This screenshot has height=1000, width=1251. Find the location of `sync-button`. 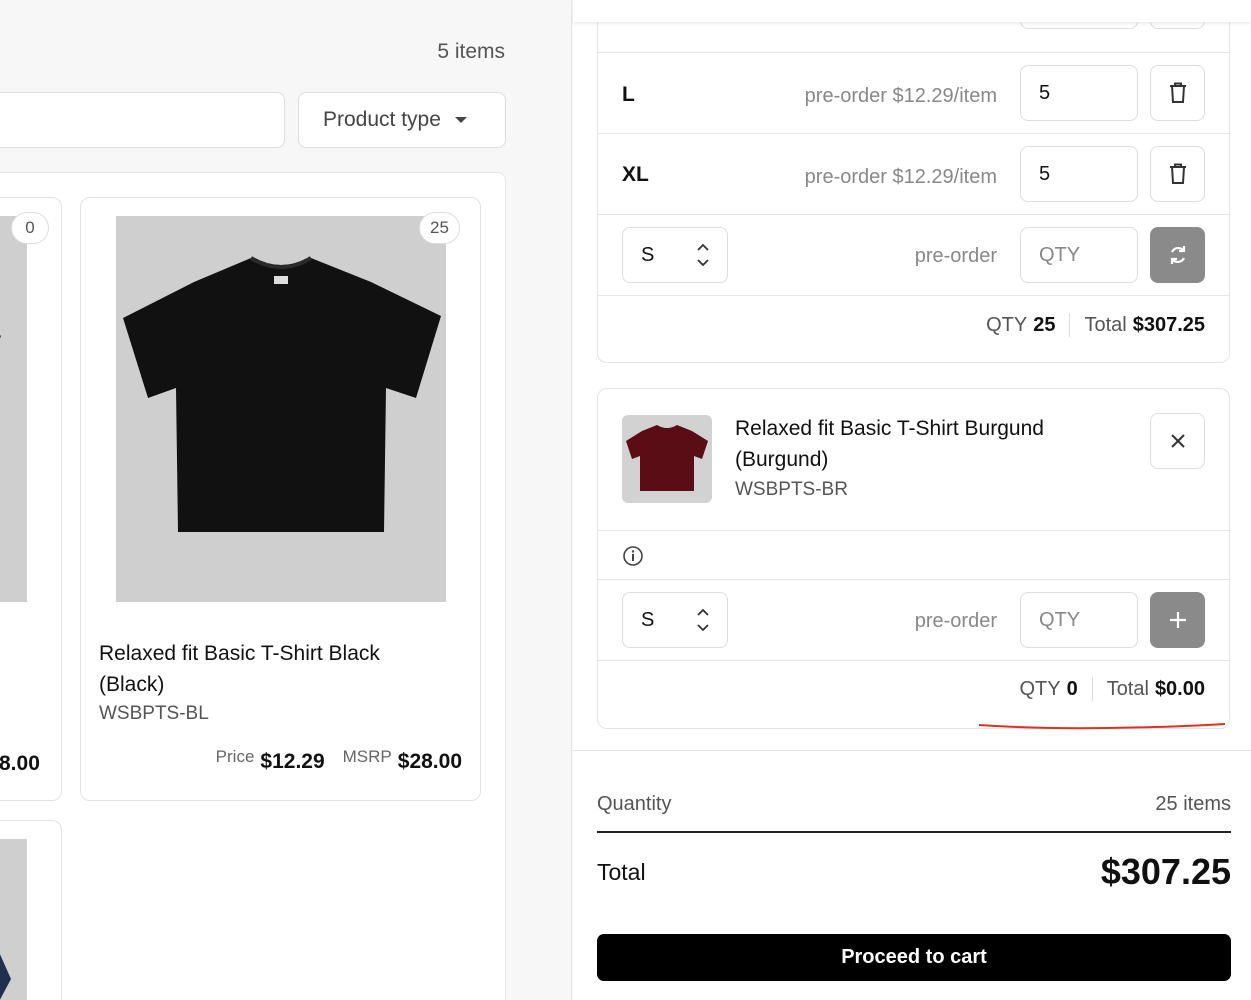

sync-button is located at coordinates (1177, 255).